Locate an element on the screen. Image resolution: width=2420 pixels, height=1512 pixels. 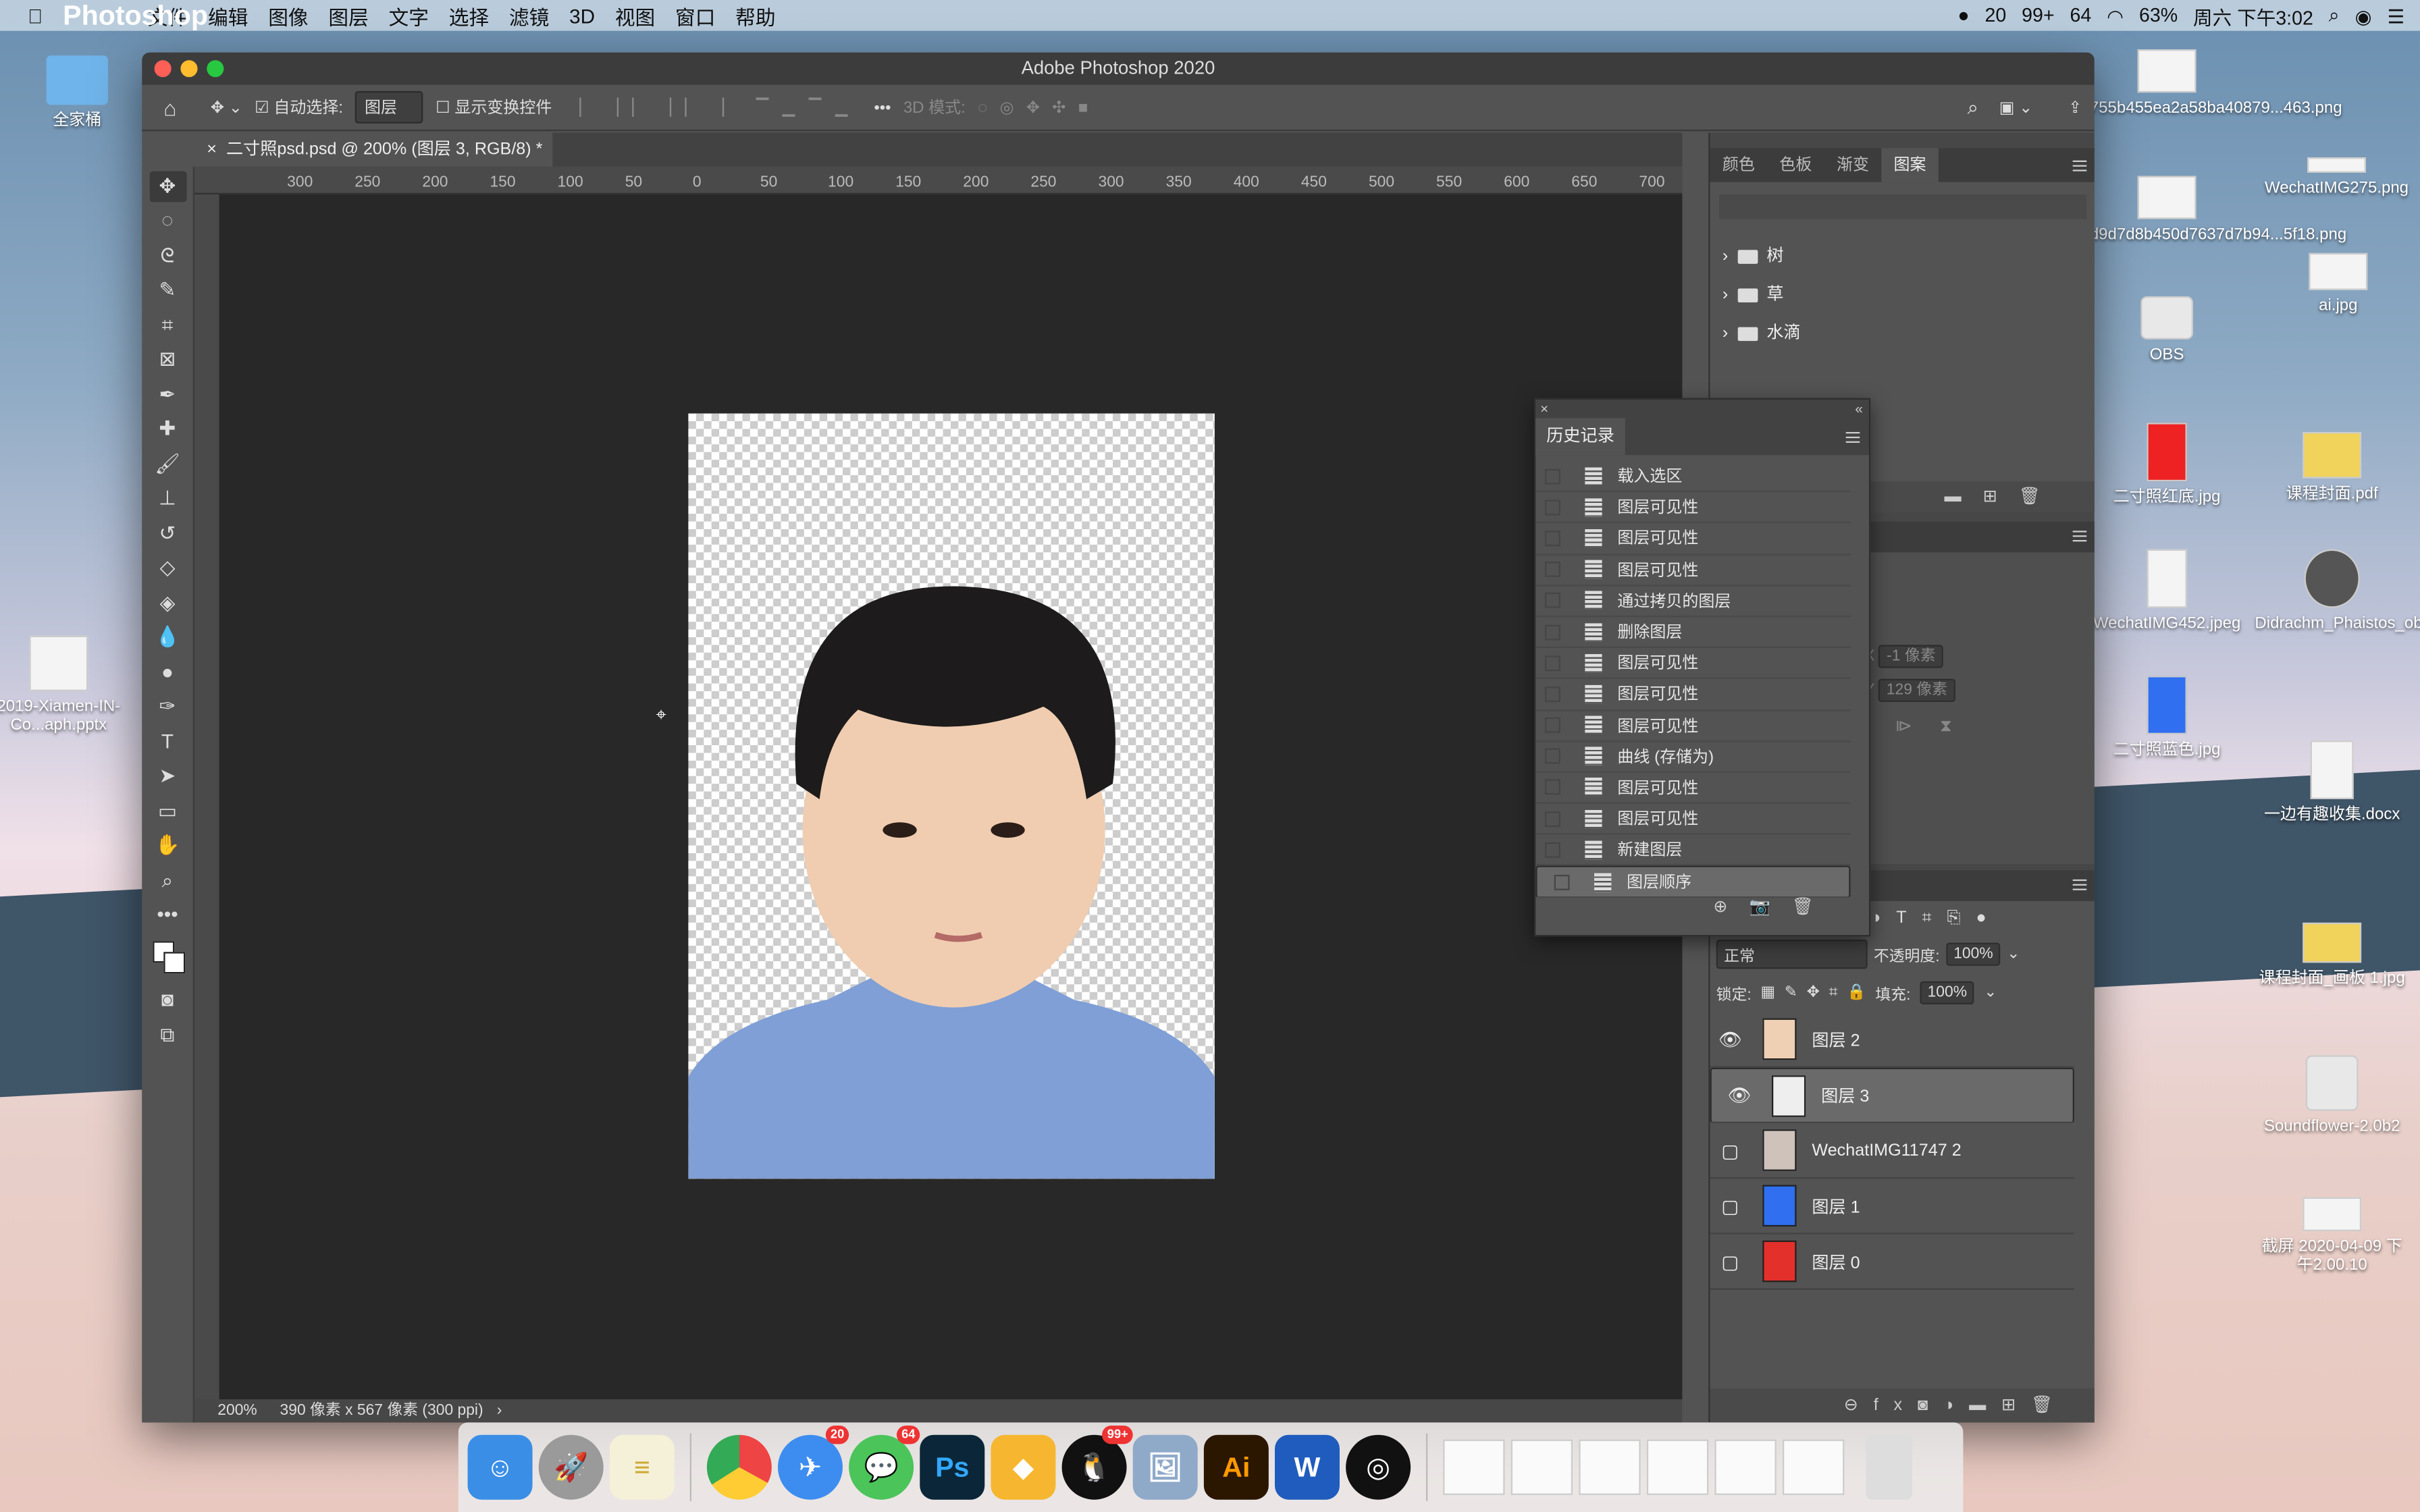
fx-icon: fx is located at coordinates (1896, 1406).